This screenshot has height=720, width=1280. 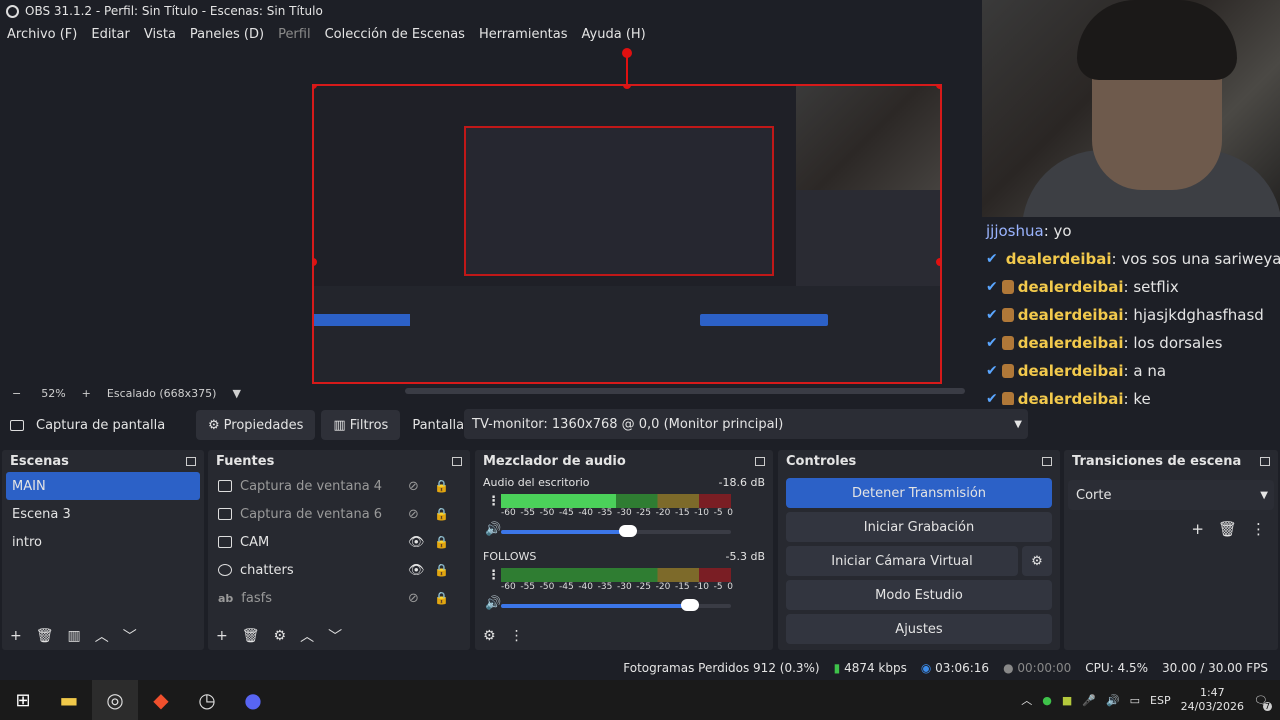 I want to click on window-icon, so click(x=225, y=514).